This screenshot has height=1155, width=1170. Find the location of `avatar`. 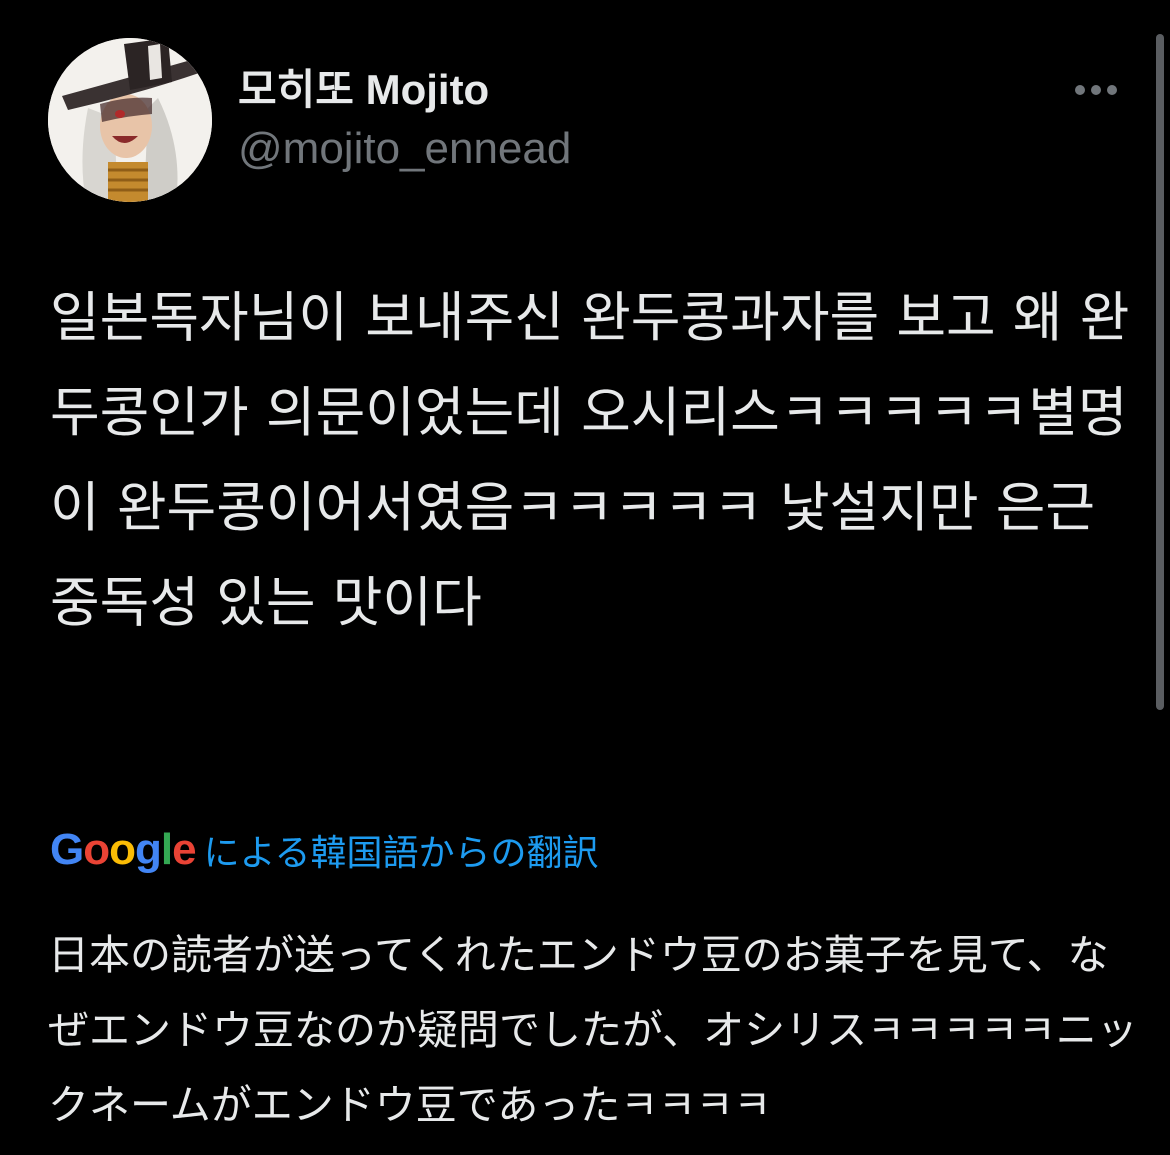

avatar is located at coordinates (130, 120).